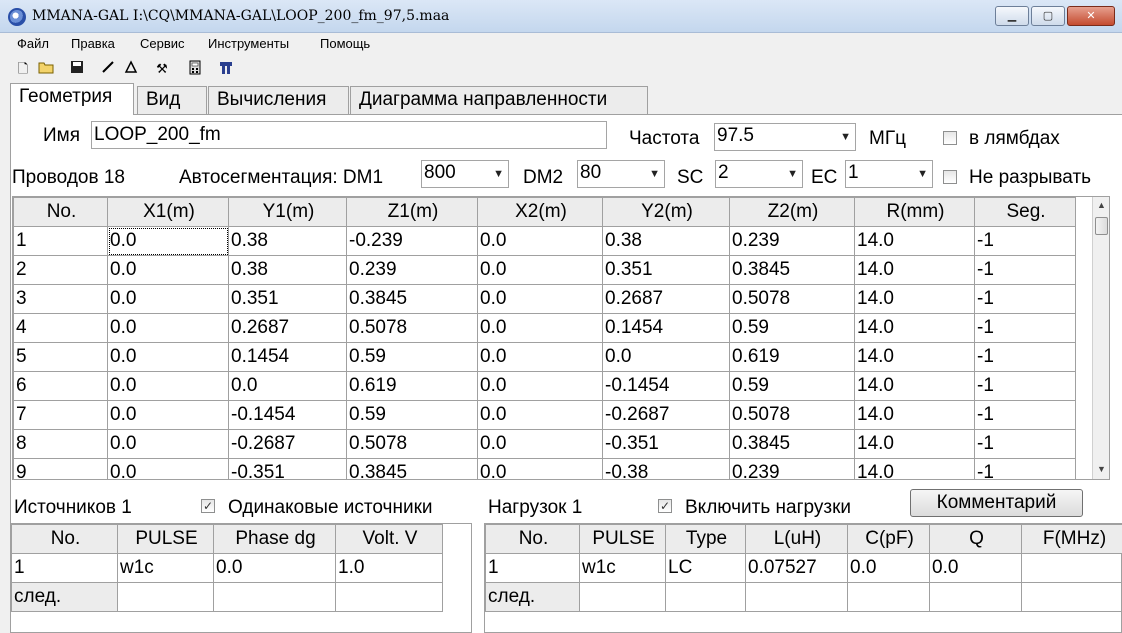 This screenshot has width=1122, height=633. I want to click on new-file-icon: 🗋, so click(23, 69).